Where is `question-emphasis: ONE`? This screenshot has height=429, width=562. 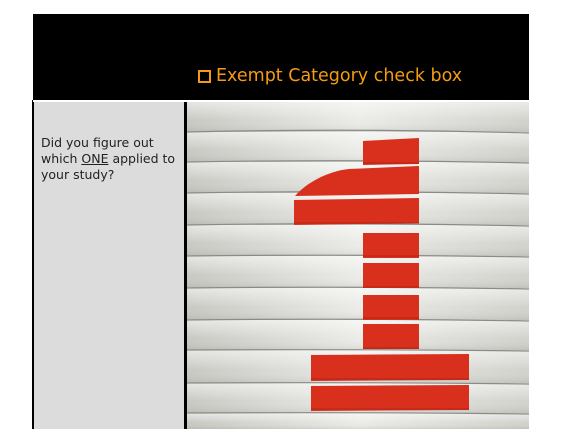
question-emphasis: ONE is located at coordinates (95, 158).